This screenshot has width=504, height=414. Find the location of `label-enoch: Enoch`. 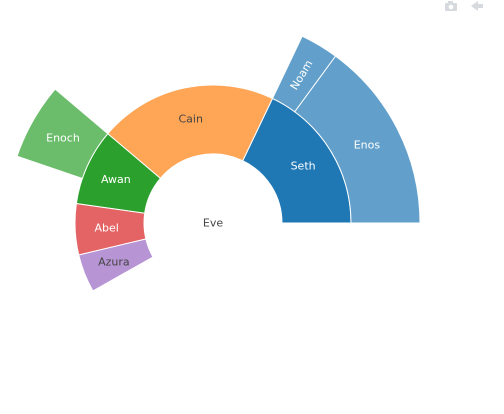

label-enoch: Enoch is located at coordinates (63, 137).